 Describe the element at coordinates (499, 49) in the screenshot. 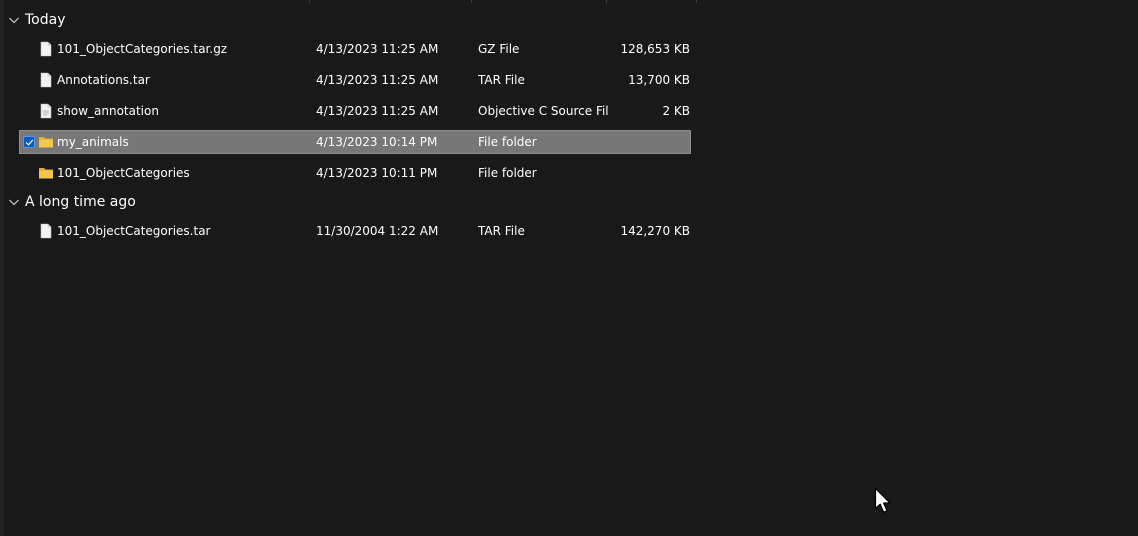

I see `file-type: GZ File` at that location.